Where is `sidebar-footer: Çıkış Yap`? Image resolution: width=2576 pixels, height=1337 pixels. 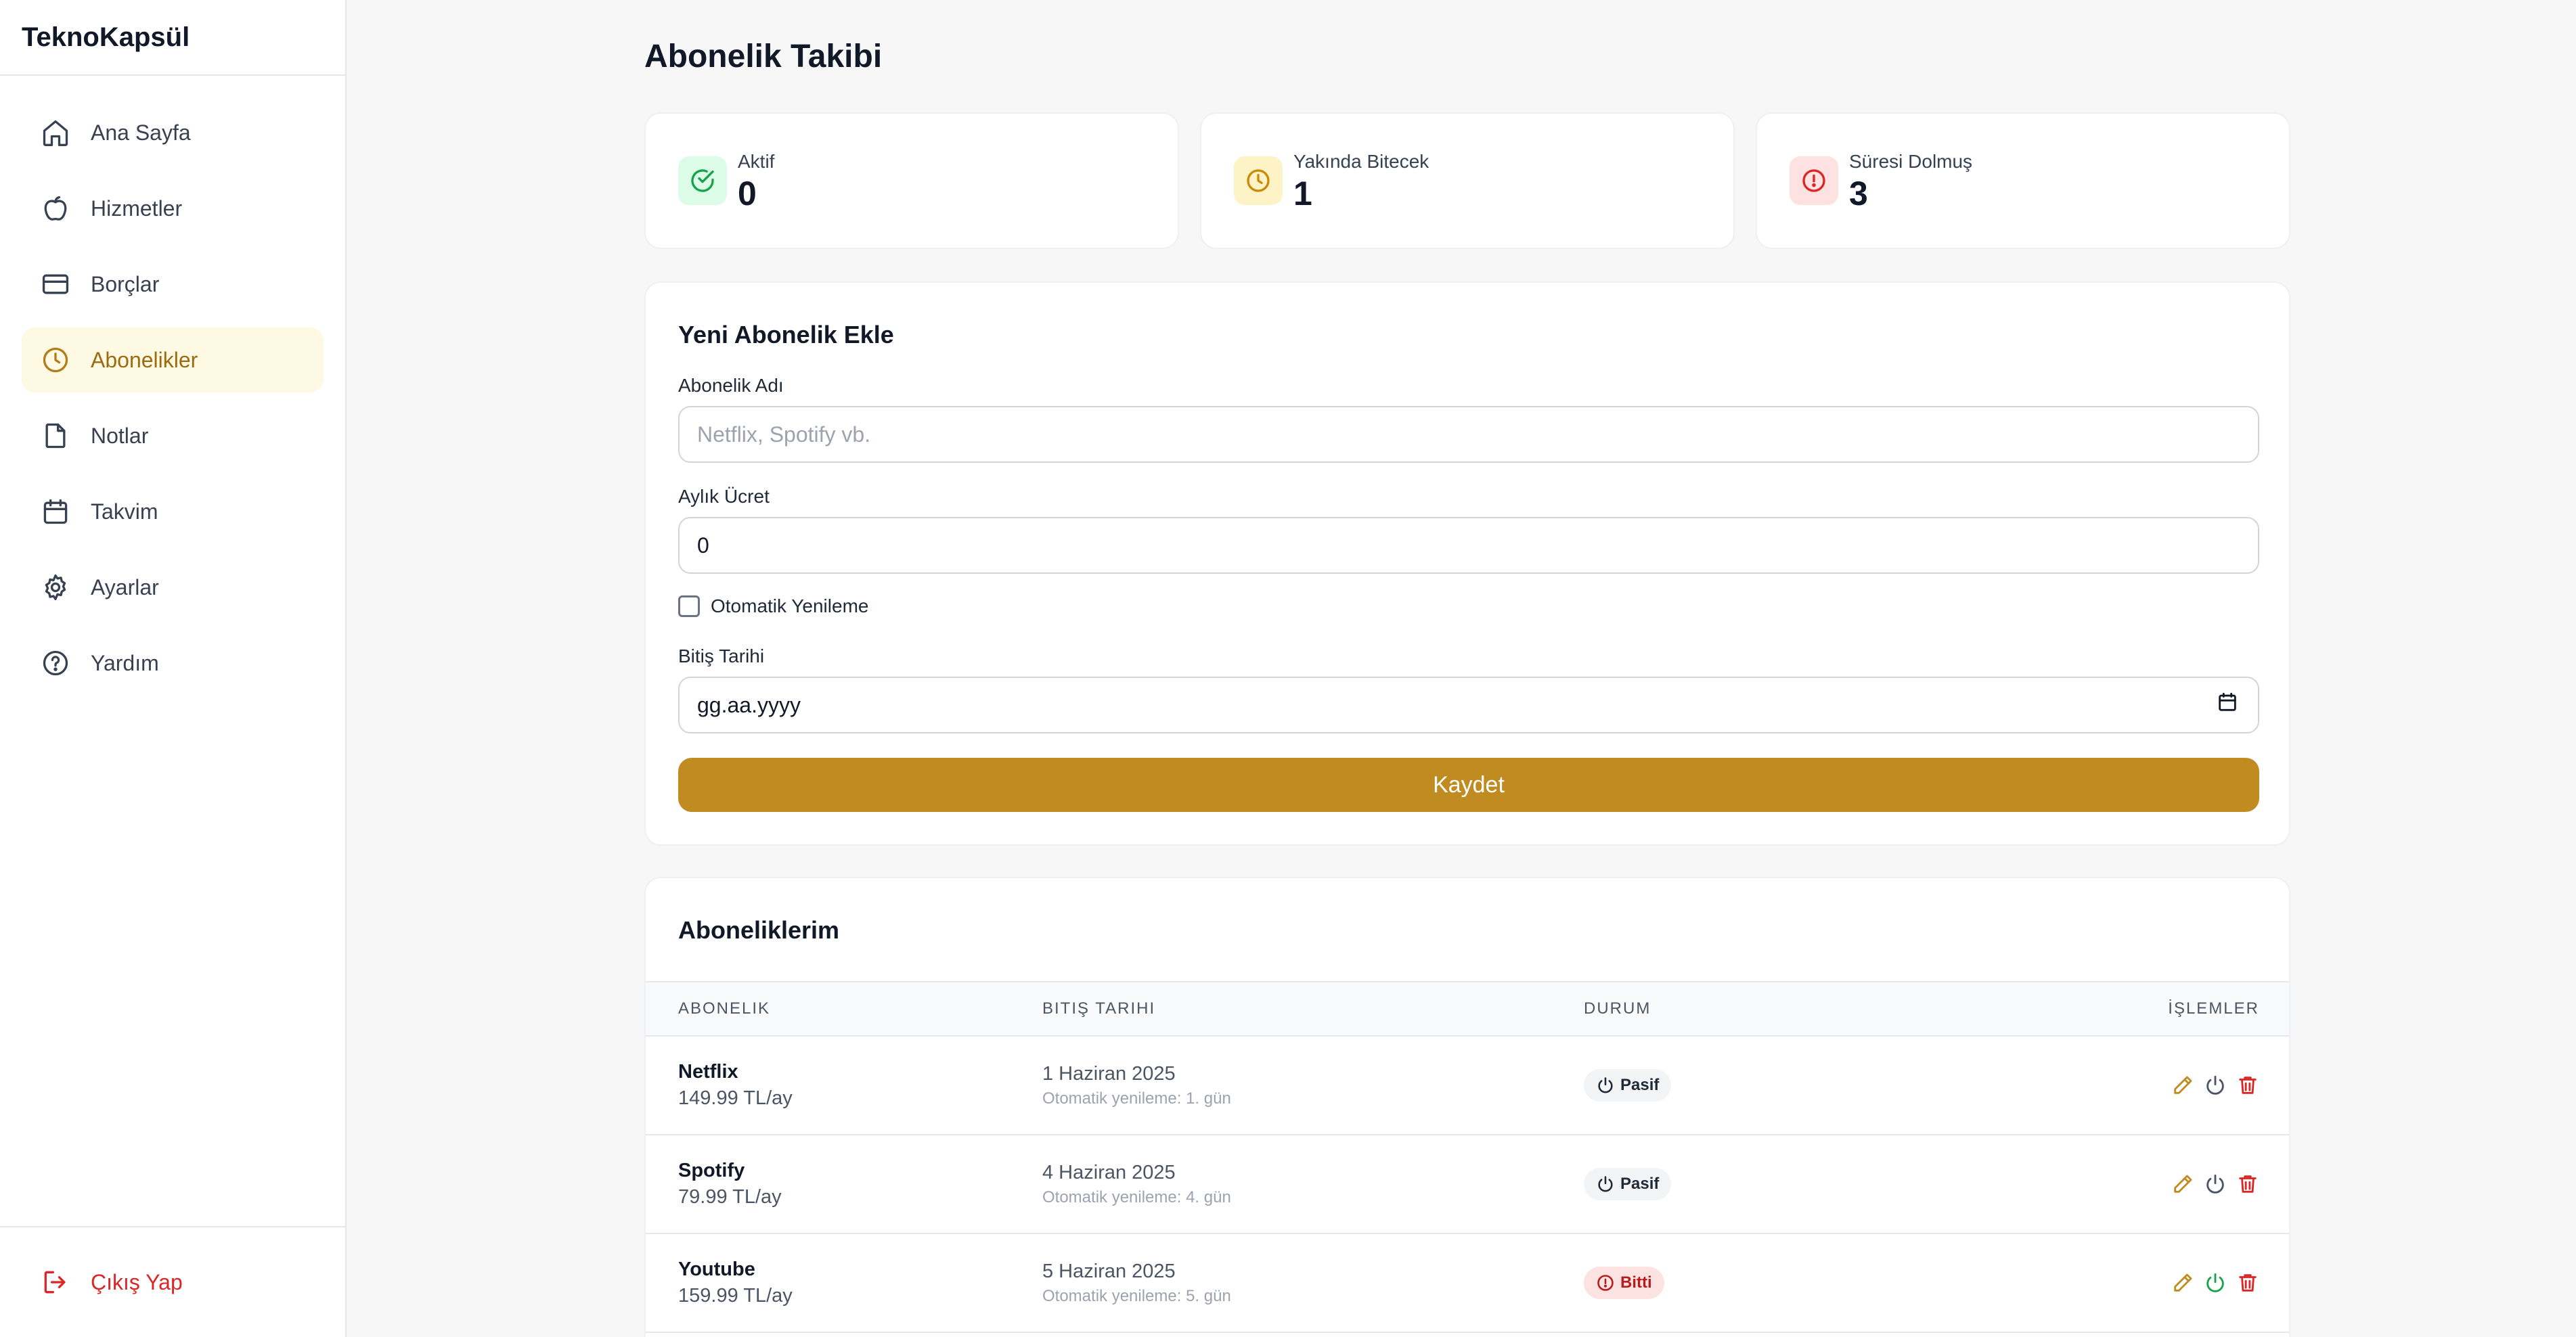 sidebar-footer: Çıkış Yap is located at coordinates (172, 1281).